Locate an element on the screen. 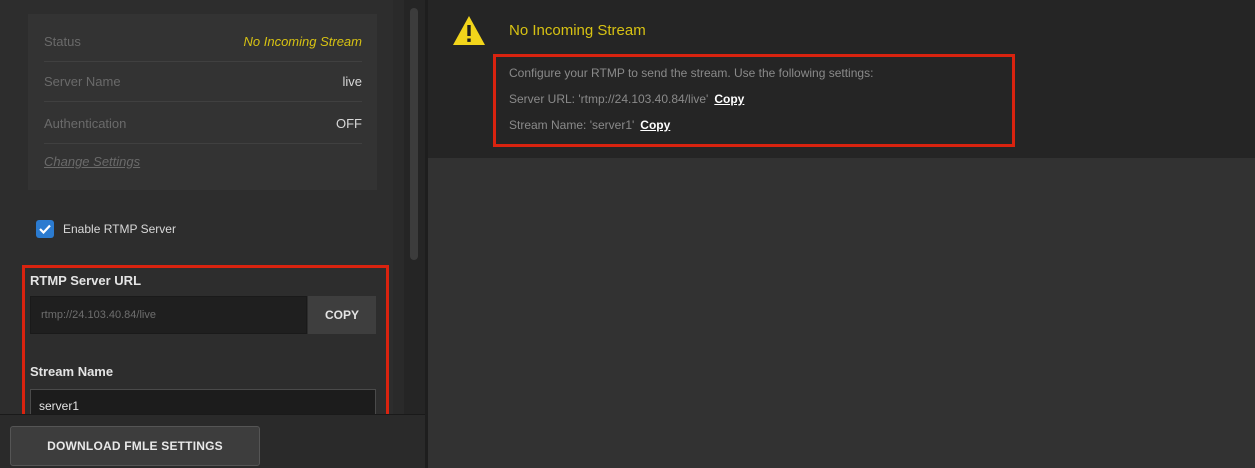 The width and height of the screenshot is (1255, 468). authentication-value: OFF is located at coordinates (349, 123).